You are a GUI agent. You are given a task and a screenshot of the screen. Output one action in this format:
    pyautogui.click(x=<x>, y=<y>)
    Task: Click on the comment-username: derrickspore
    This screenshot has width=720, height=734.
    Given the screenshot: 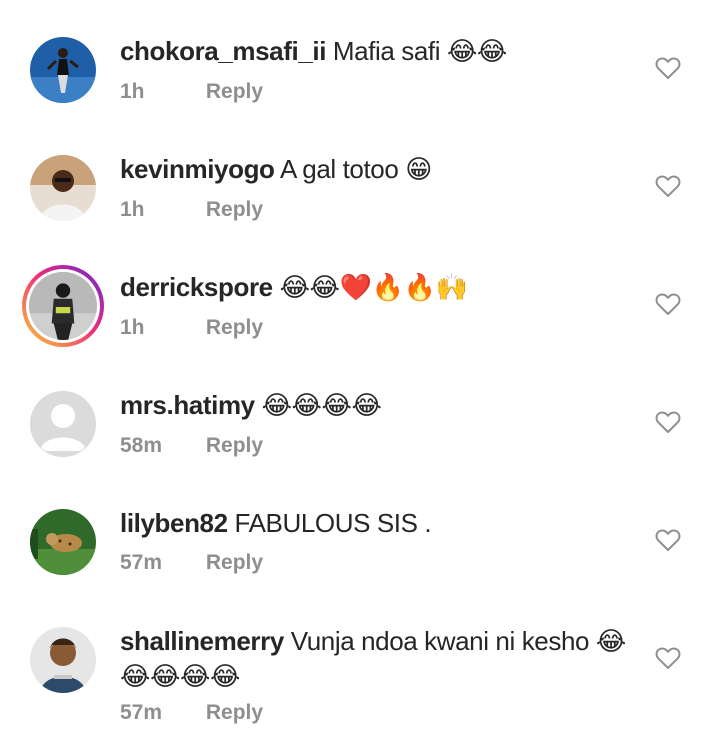 What is the action you would take?
    pyautogui.click(x=196, y=287)
    